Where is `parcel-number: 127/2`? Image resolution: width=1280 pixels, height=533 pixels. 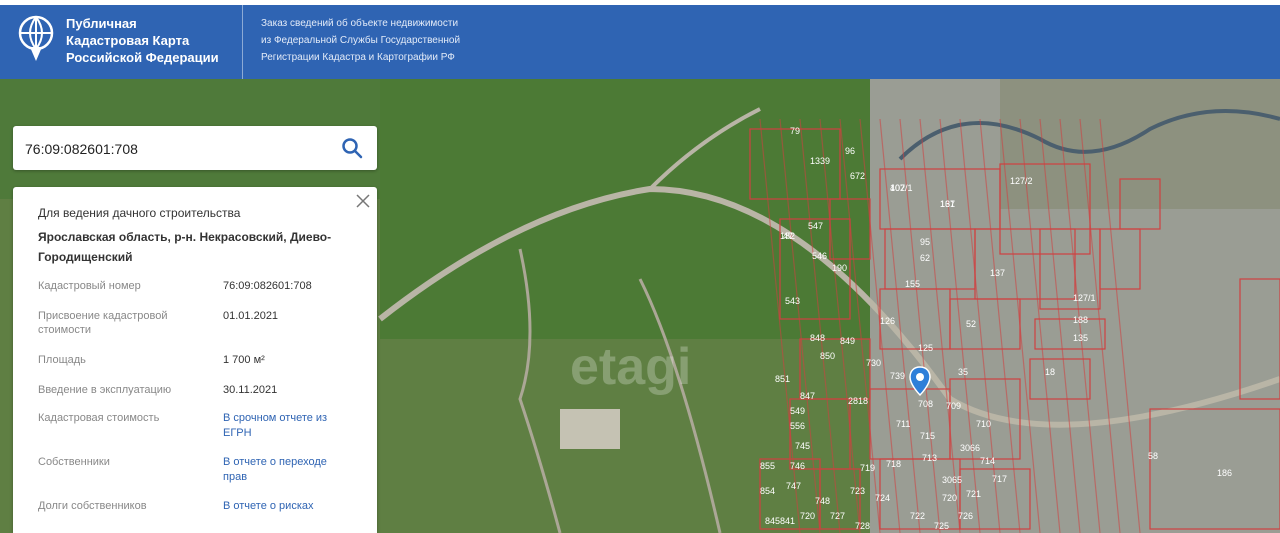 parcel-number: 127/2 is located at coordinates (1021, 181).